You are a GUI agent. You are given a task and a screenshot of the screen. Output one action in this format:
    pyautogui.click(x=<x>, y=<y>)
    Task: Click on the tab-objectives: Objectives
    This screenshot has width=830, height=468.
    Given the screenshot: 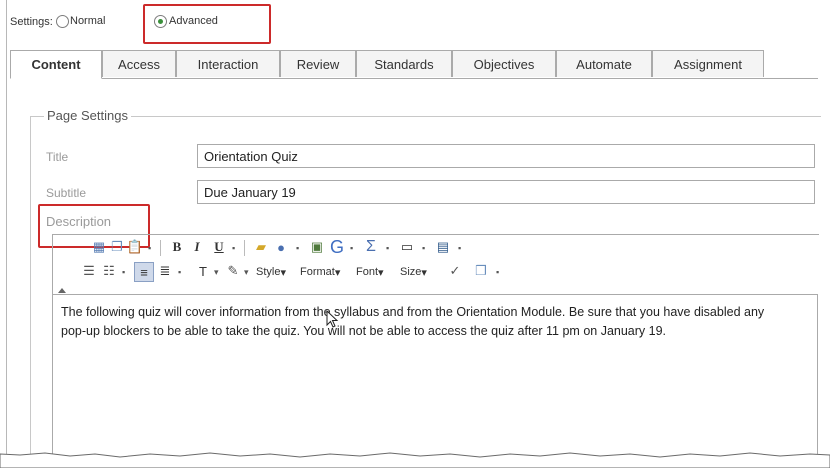 What is the action you would take?
    pyautogui.click(x=504, y=63)
    